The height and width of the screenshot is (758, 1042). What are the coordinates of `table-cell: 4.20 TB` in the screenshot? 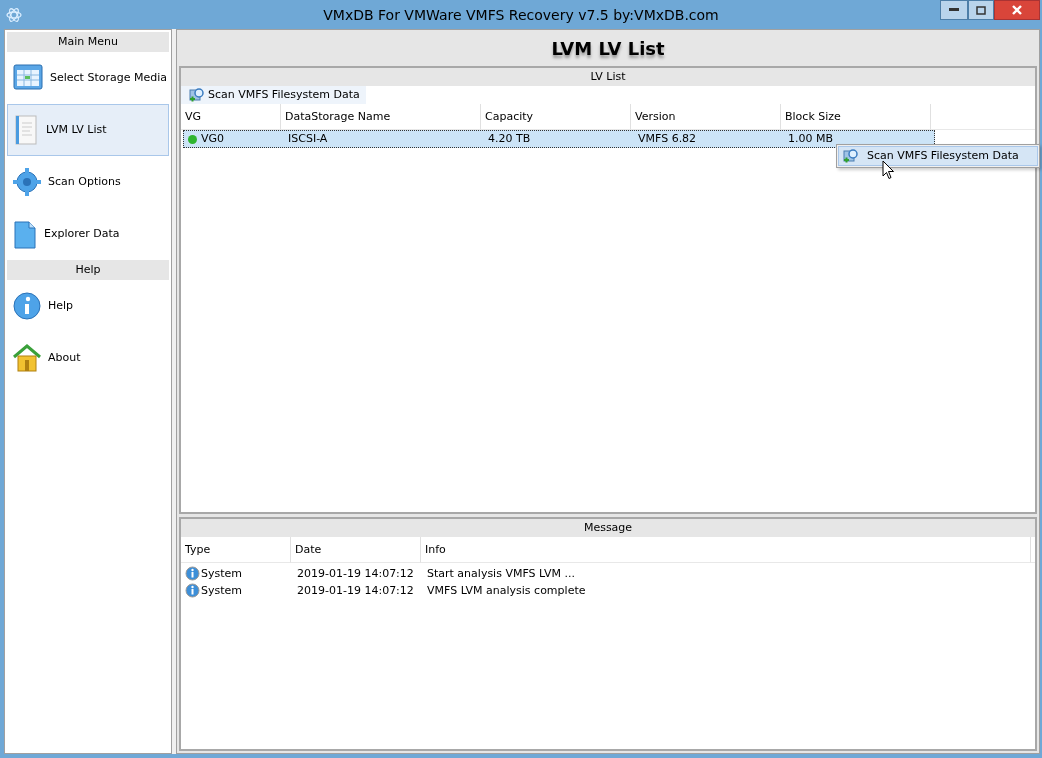 It's located at (509, 139).